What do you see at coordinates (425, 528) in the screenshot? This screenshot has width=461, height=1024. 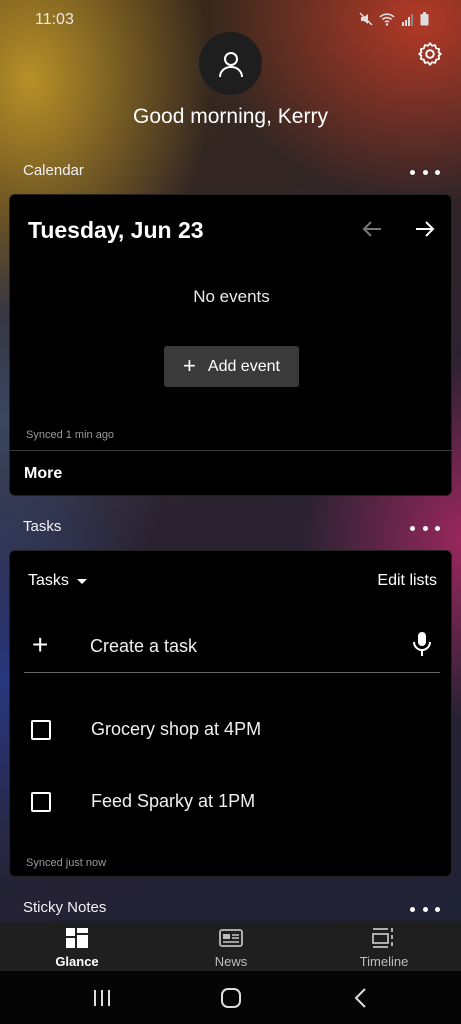 I see `tasks-more-options-icon` at bounding box center [425, 528].